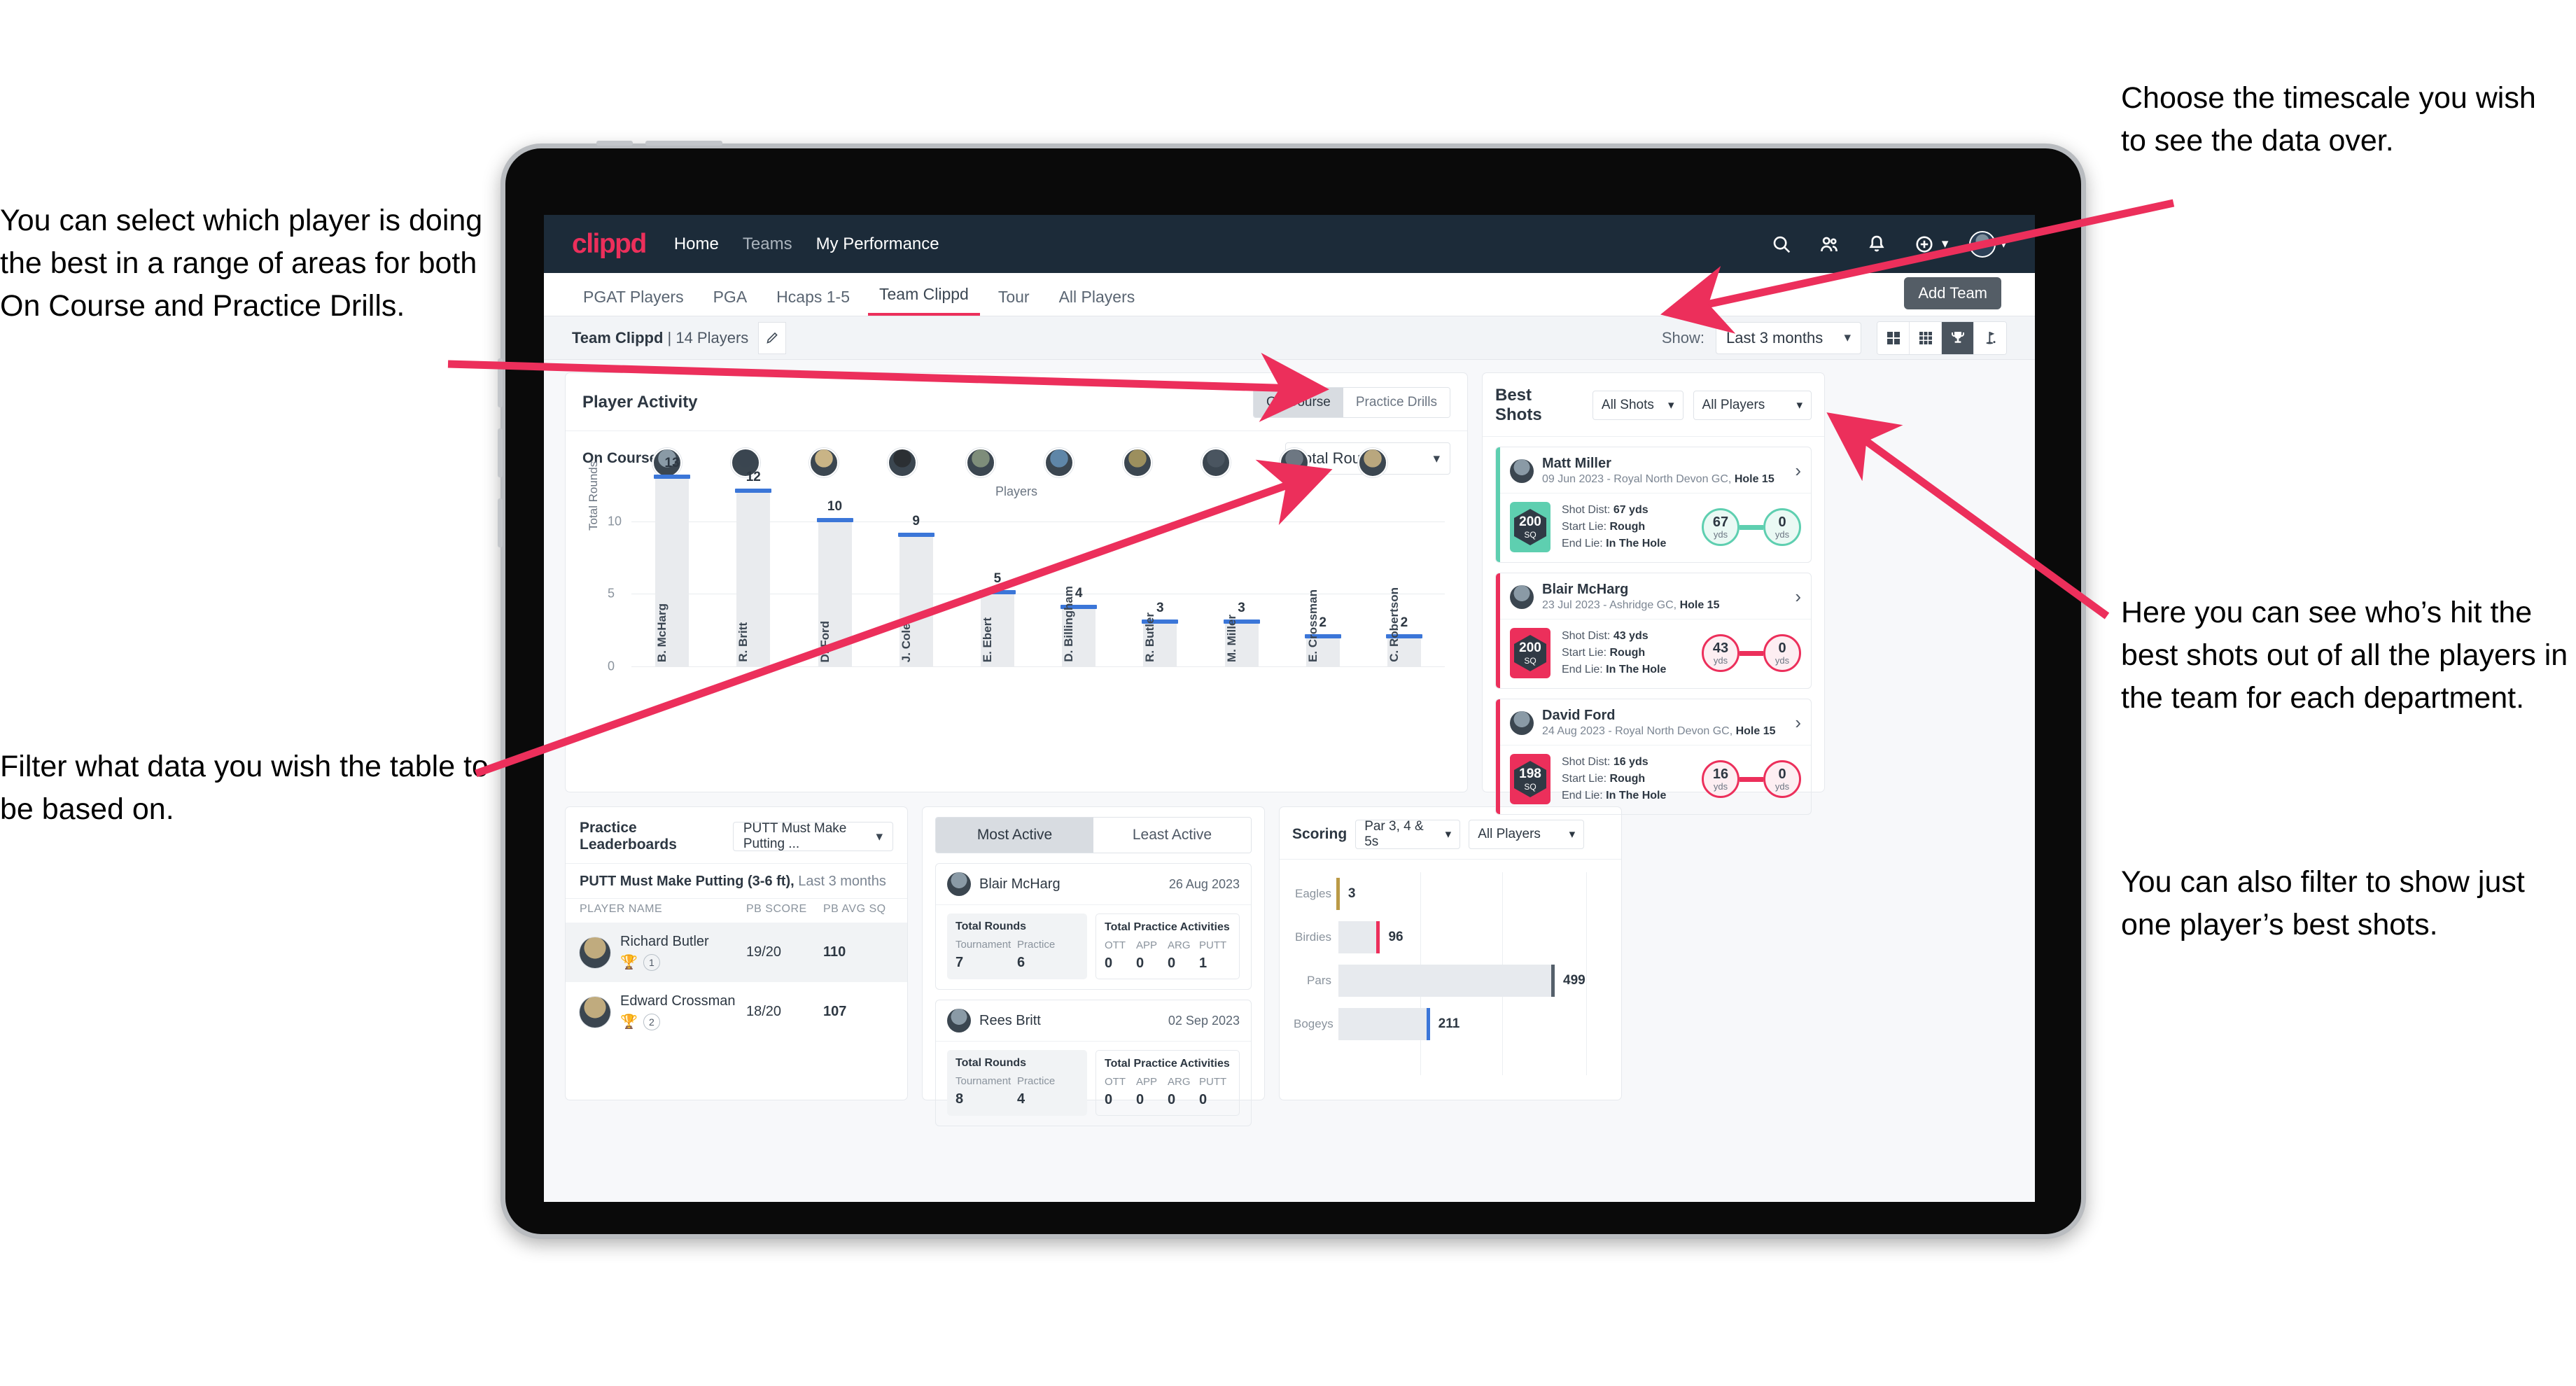 Image resolution: width=2576 pixels, height=1386 pixels. Describe the element at coordinates (1958, 337) in the screenshot. I see `trophy-icon` at that location.